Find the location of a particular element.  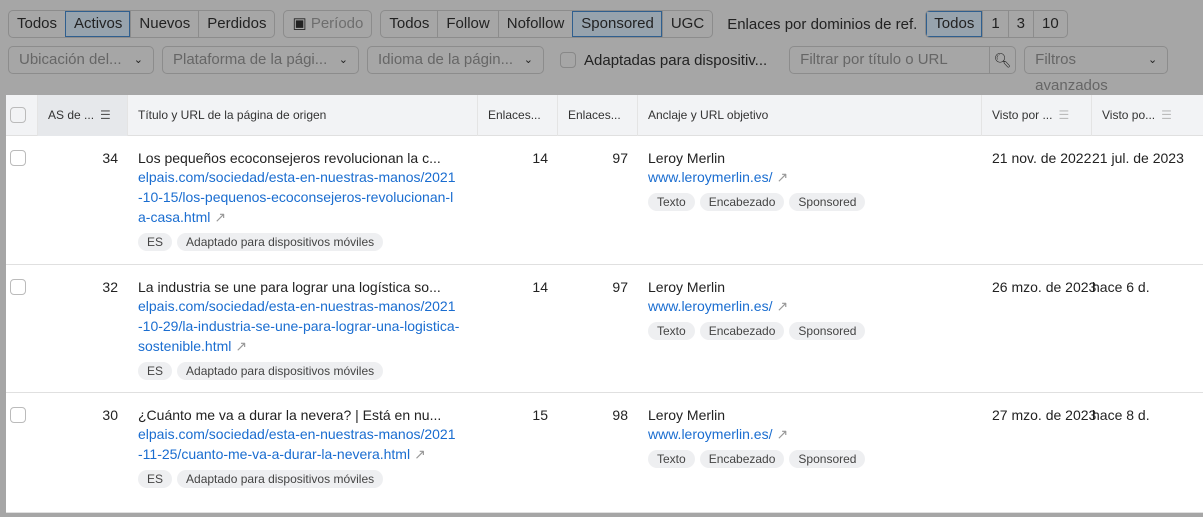

search-icon: 🔍︎ is located at coordinates (1002, 60).